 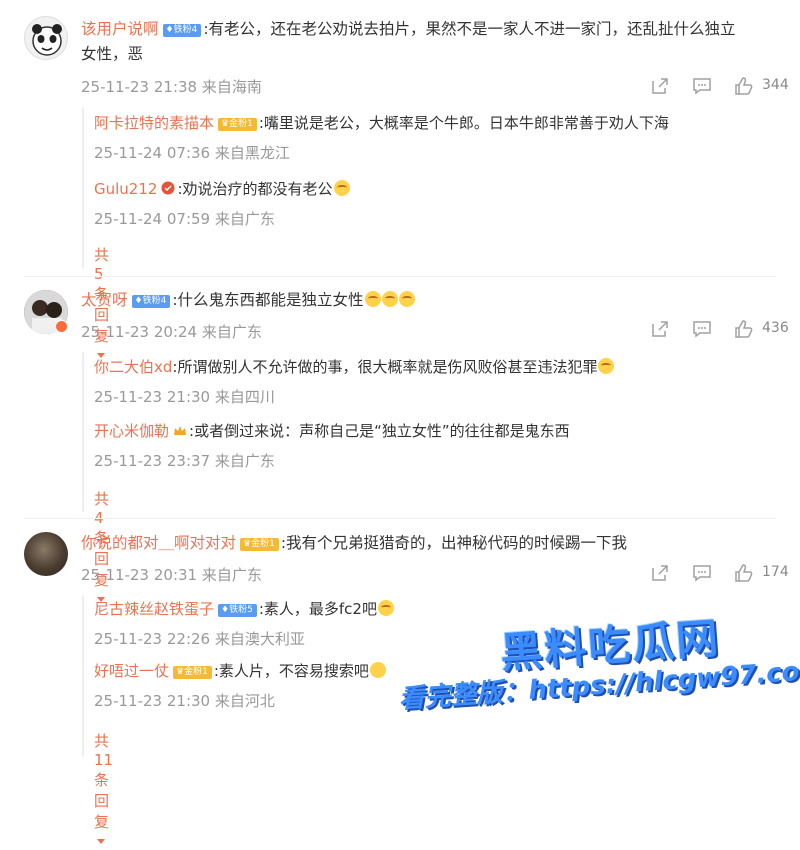 I want to click on reply-meta: 25-11-23 21:30 来自四川, so click(x=184, y=397).